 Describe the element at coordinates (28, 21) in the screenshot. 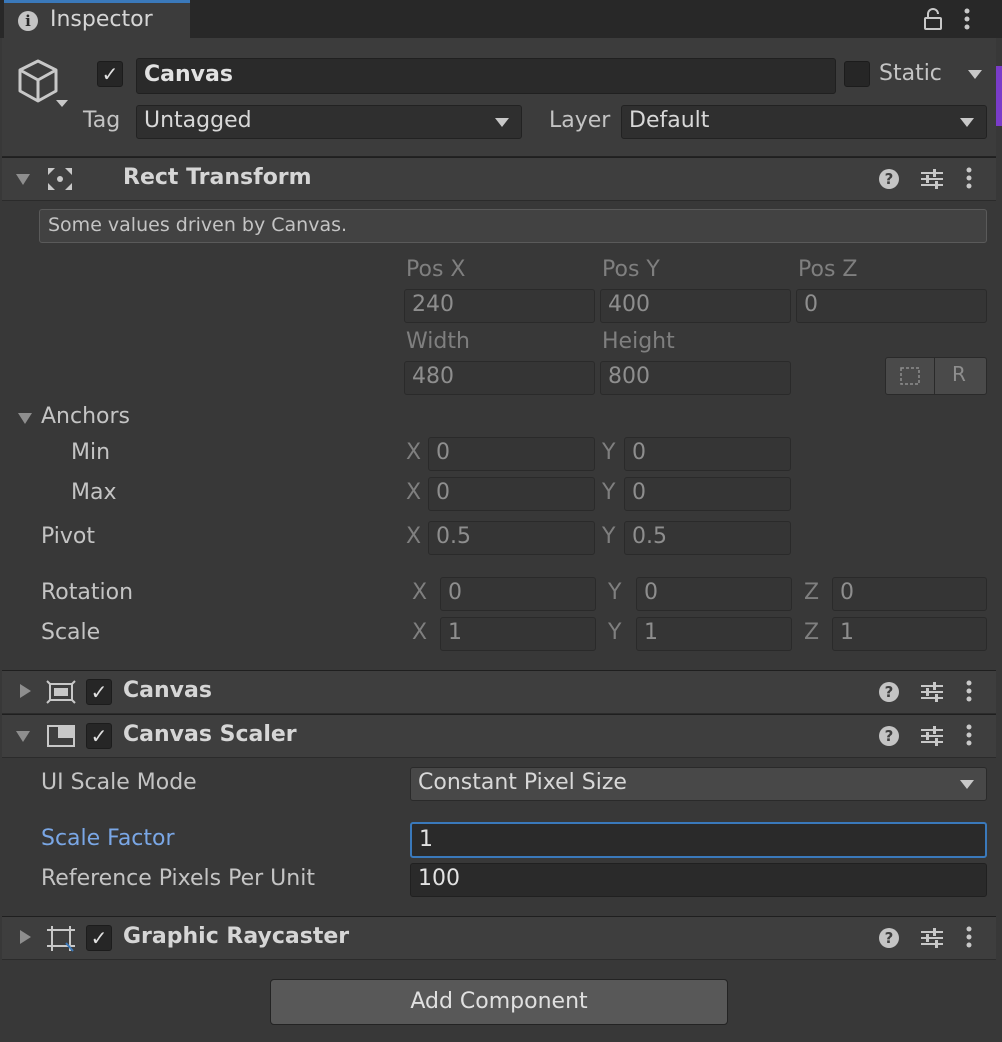

I see `info-icon: i` at that location.